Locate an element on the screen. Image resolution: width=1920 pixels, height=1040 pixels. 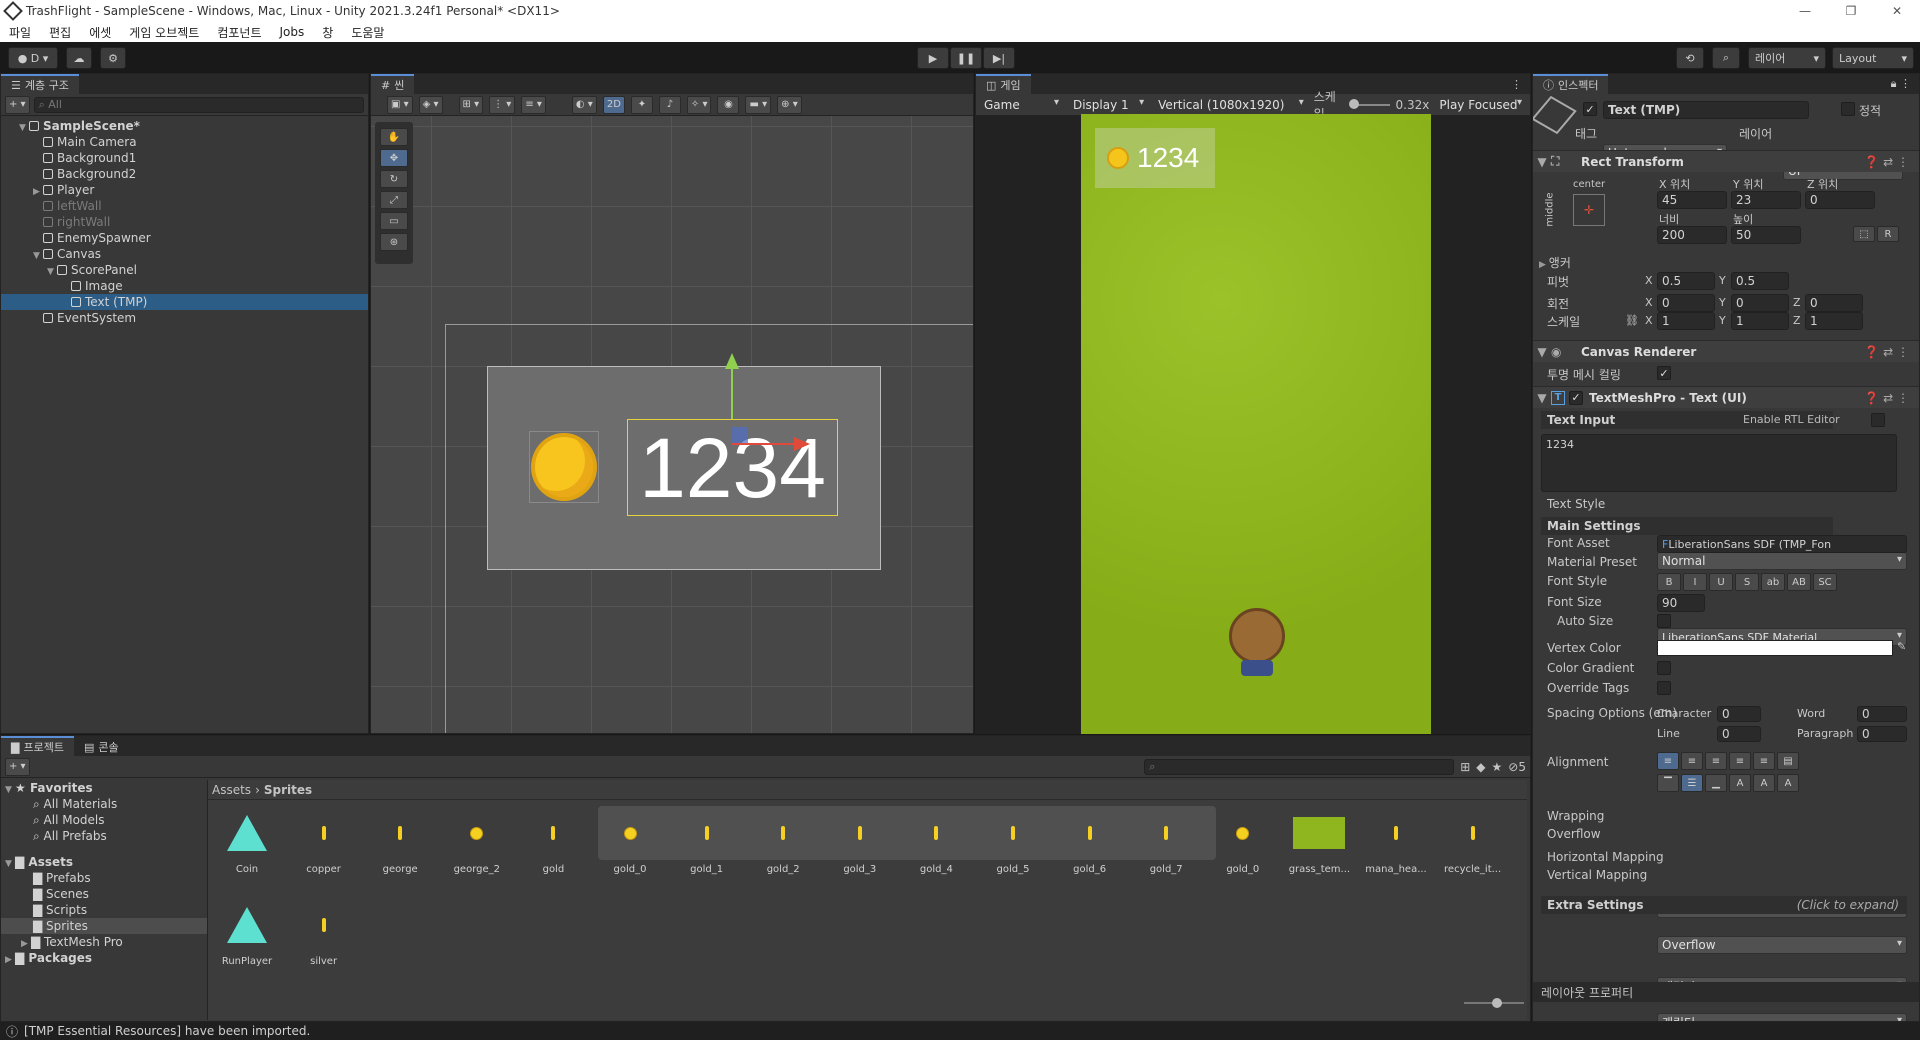
asset-item: gold_6 is located at coordinates (1090, 841).